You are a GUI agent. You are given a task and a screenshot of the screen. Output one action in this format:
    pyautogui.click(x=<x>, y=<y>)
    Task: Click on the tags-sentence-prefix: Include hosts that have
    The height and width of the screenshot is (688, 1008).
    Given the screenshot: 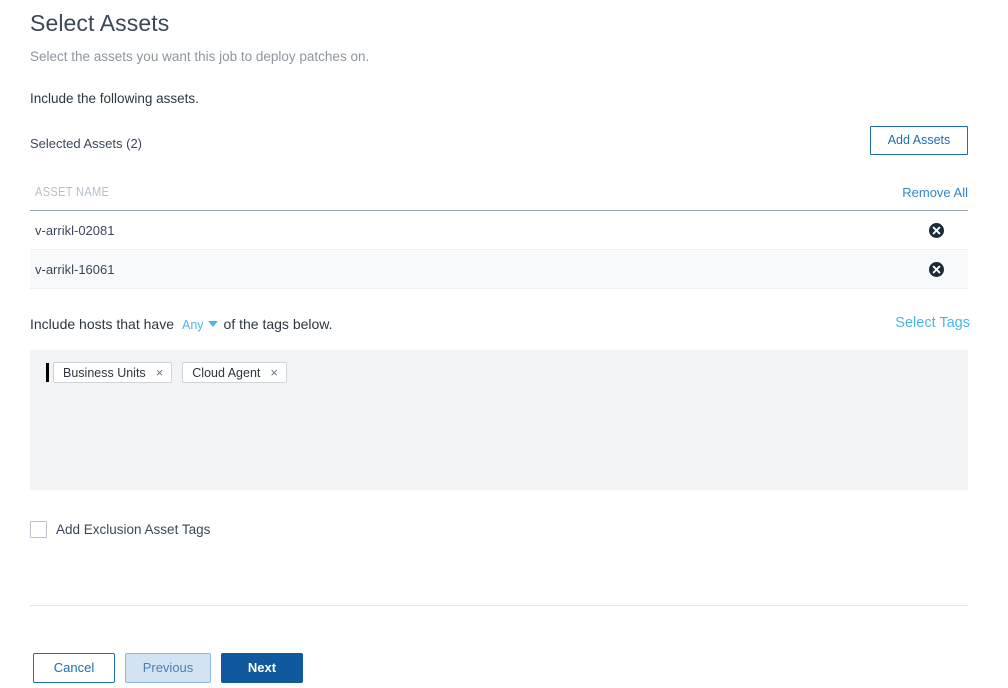 What is the action you would take?
    pyautogui.click(x=102, y=324)
    